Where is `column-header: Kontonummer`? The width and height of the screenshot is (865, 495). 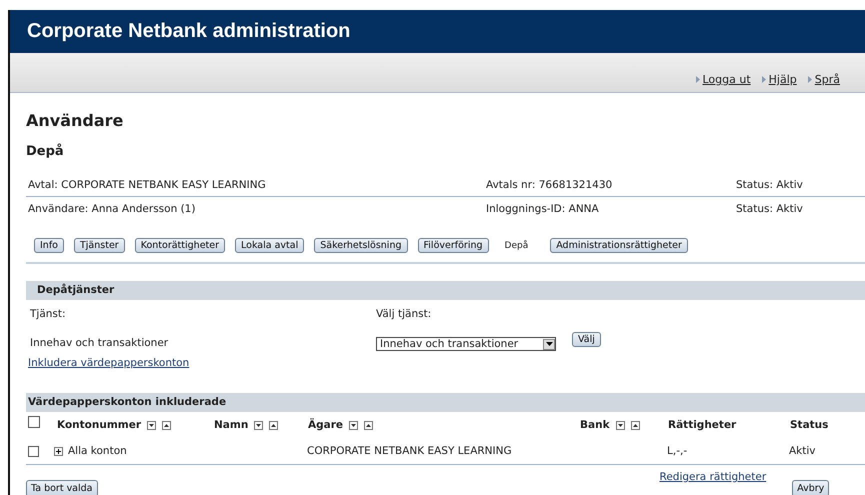
column-header: Kontonummer is located at coordinates (99, 425).